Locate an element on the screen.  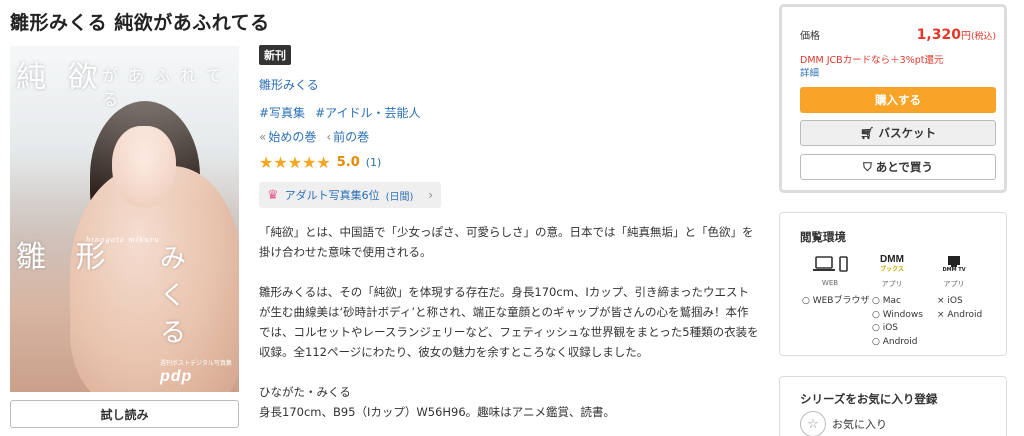
price-tax: (税込) is located at coordinates (983, 37).